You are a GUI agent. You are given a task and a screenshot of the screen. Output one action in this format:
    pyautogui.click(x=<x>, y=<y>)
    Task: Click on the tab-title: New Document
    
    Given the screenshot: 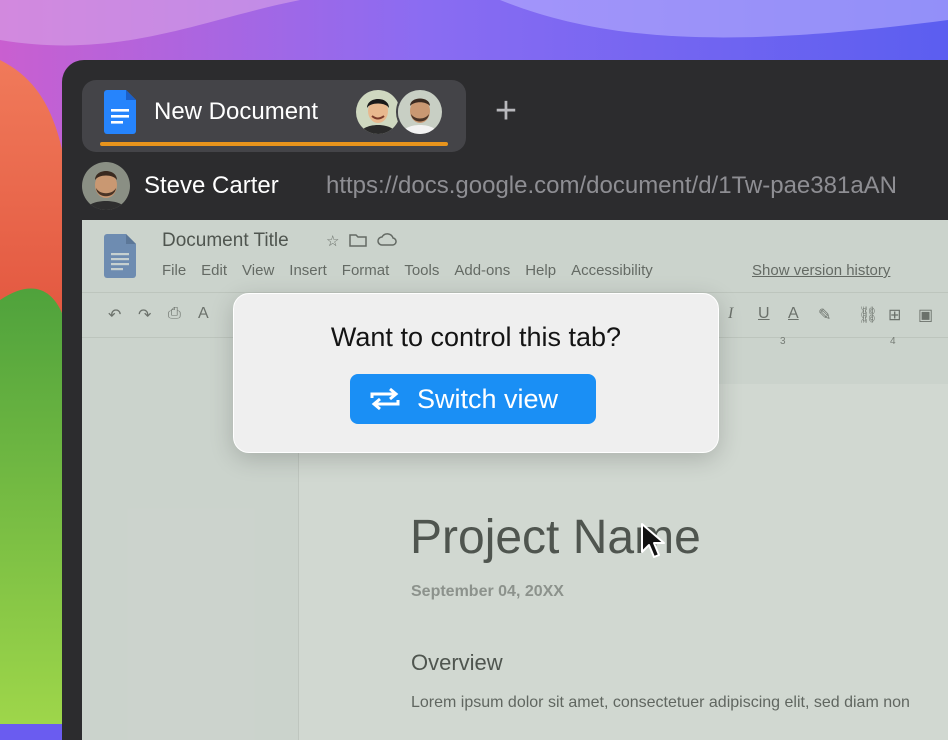 What is the action you would take?
    pyautogui.click(x=236, y=111)
    